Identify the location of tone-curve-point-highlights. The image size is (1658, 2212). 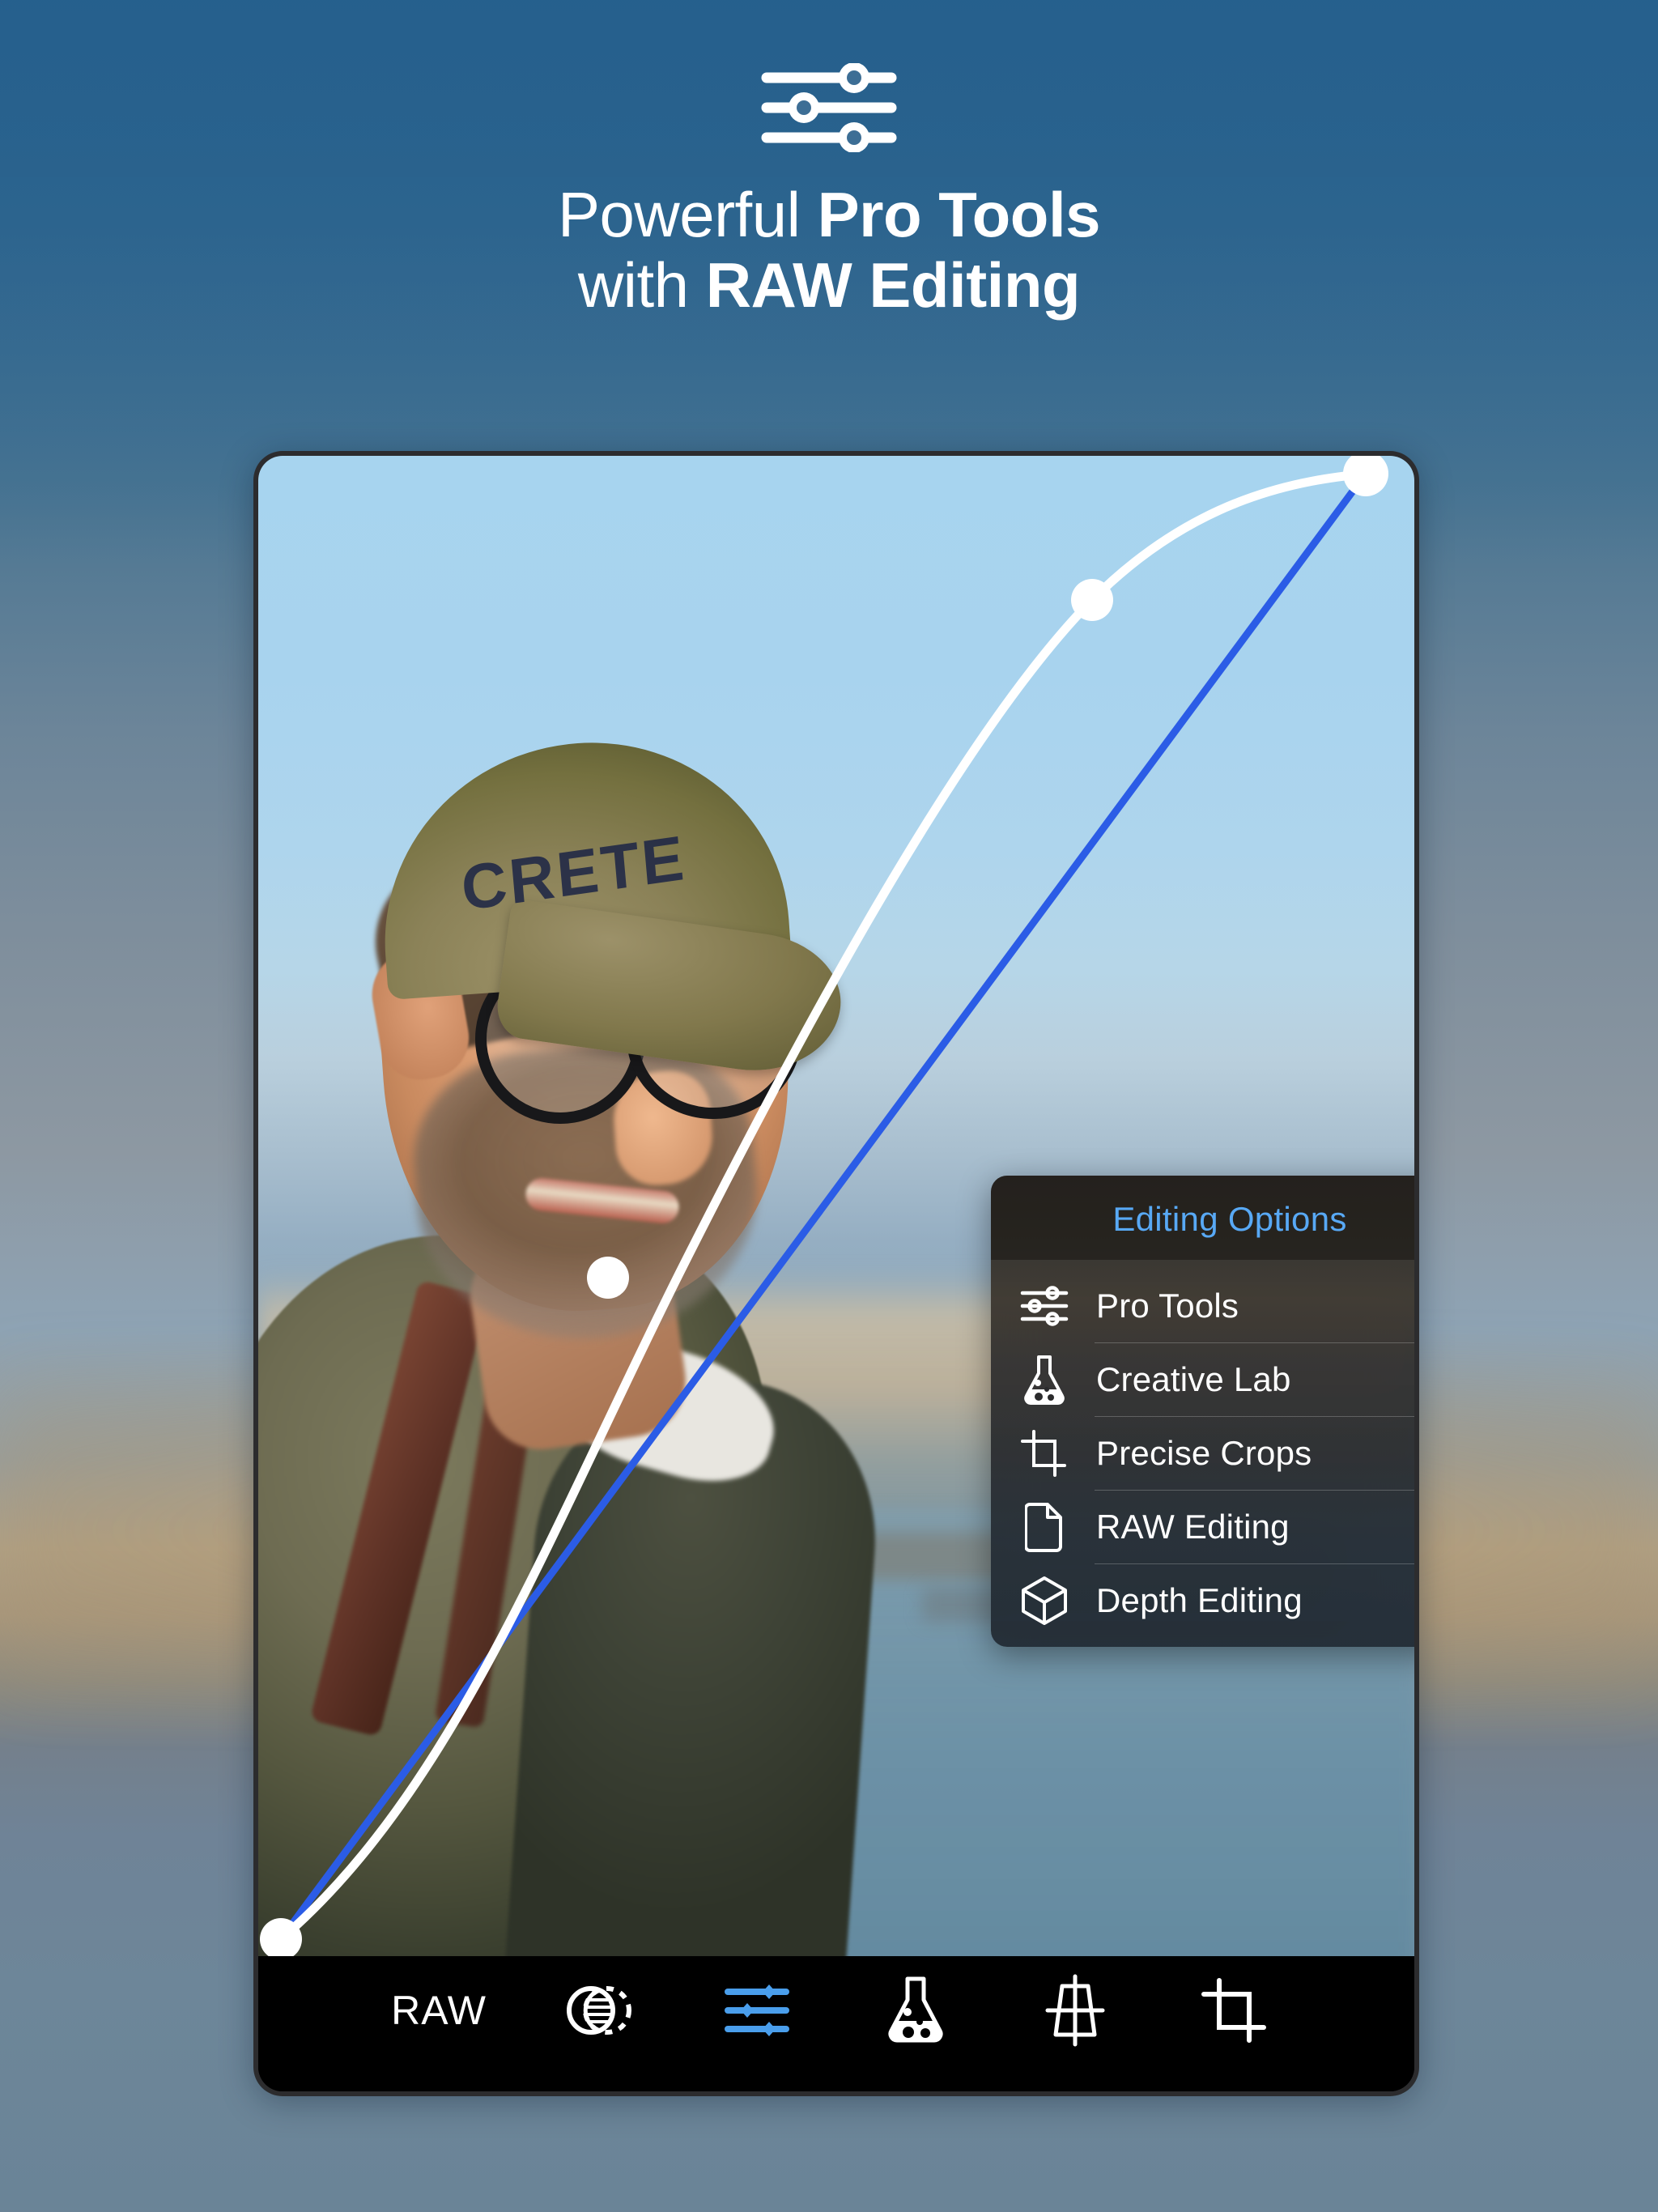
(1092, 600).